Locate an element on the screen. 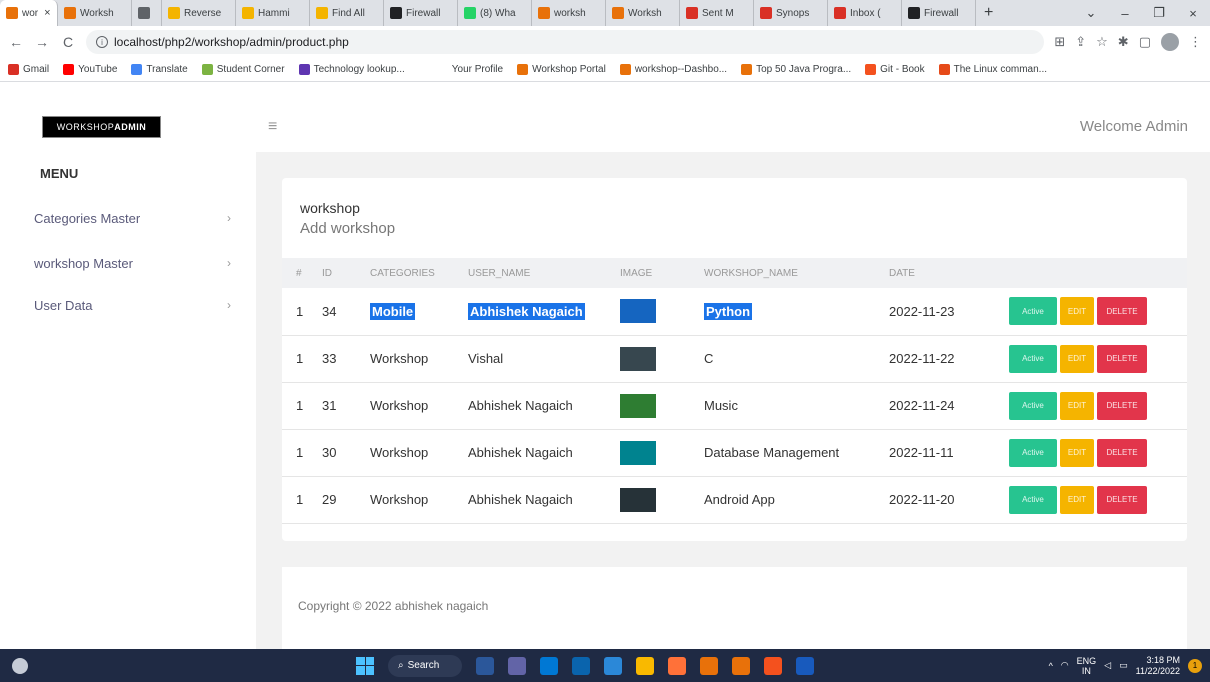  browser-tab: Sent M is located at coordinates (717, 13).